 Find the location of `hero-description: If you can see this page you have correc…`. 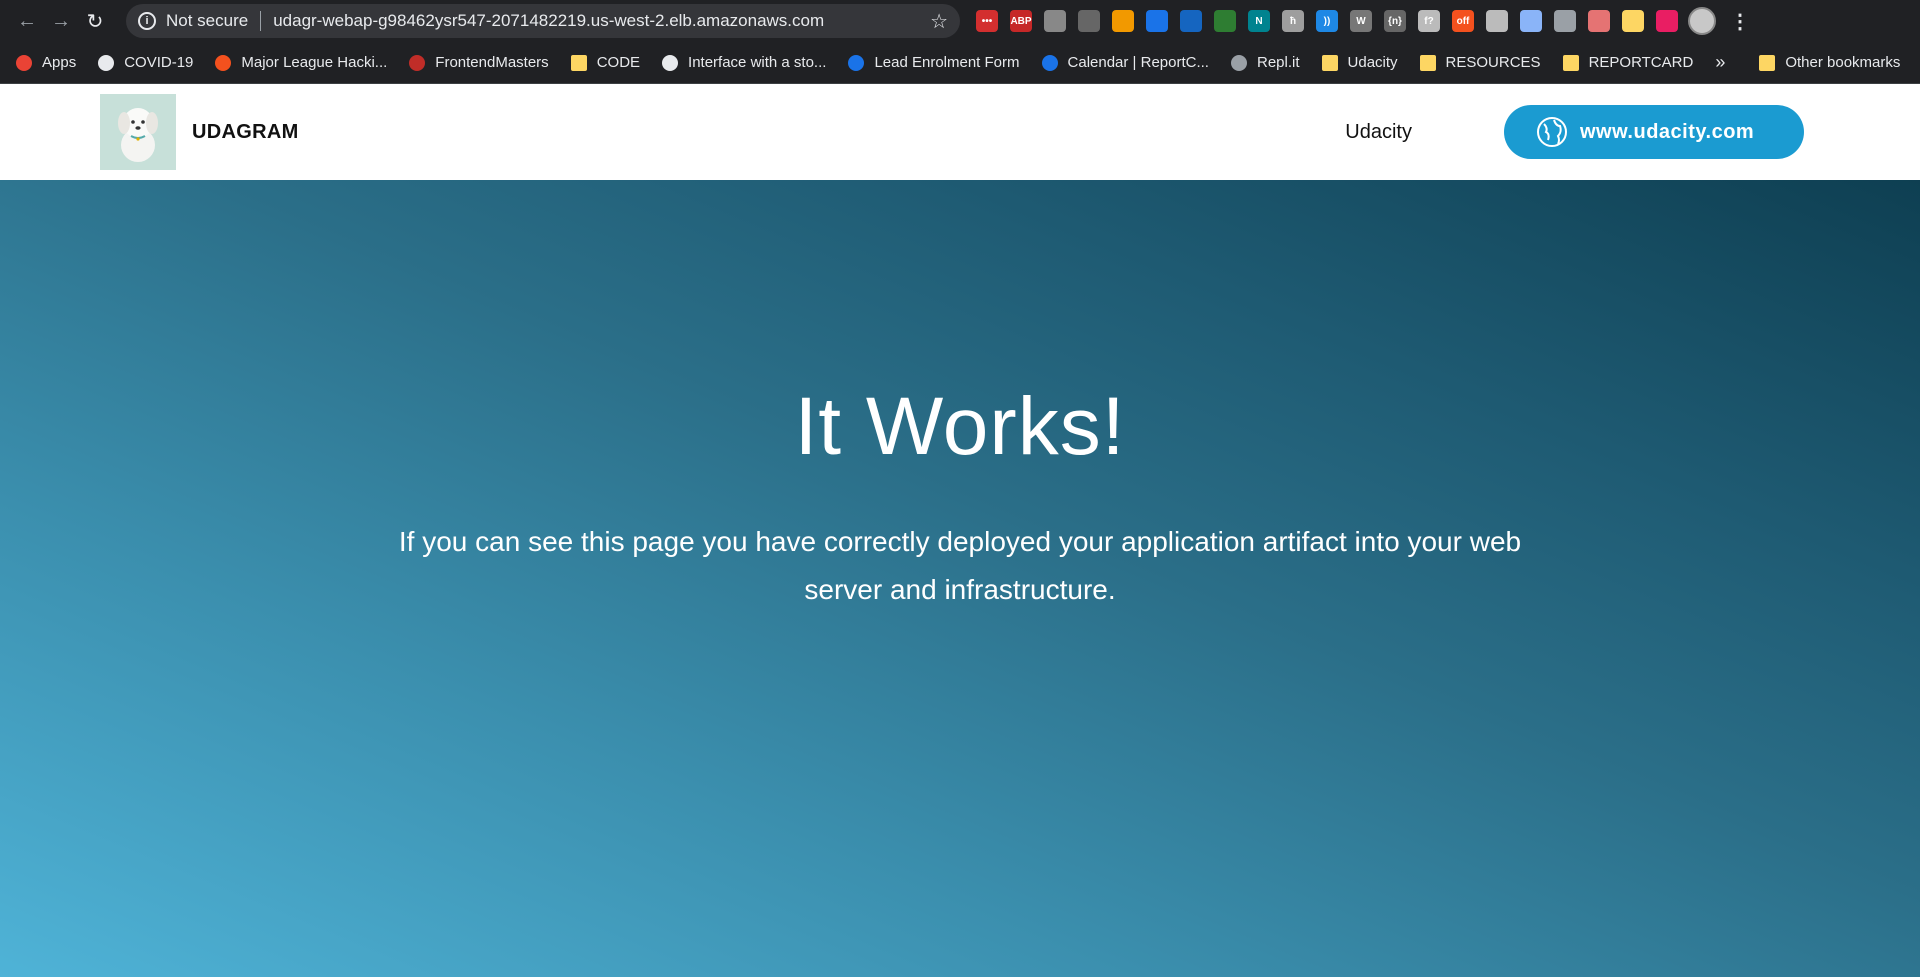

hero-description: If you can see this page you have correc… is located at coordinates (960, 565).